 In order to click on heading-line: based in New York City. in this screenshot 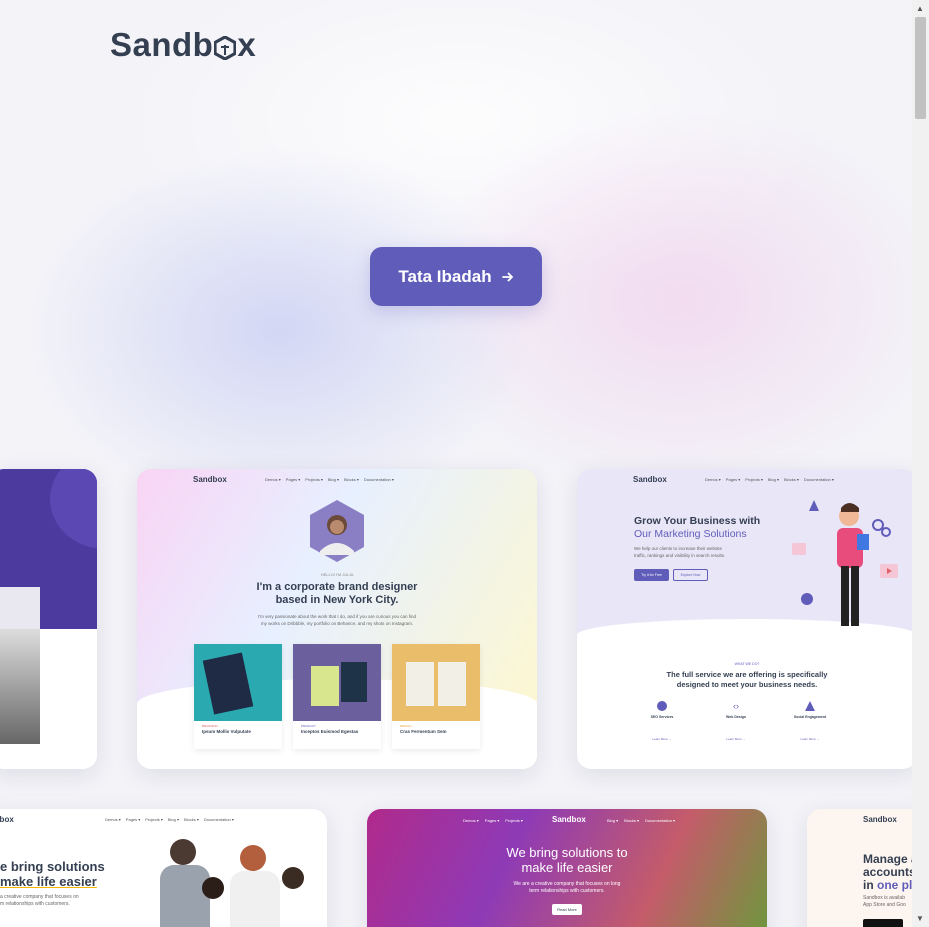, I will do `click(337, 600)`.